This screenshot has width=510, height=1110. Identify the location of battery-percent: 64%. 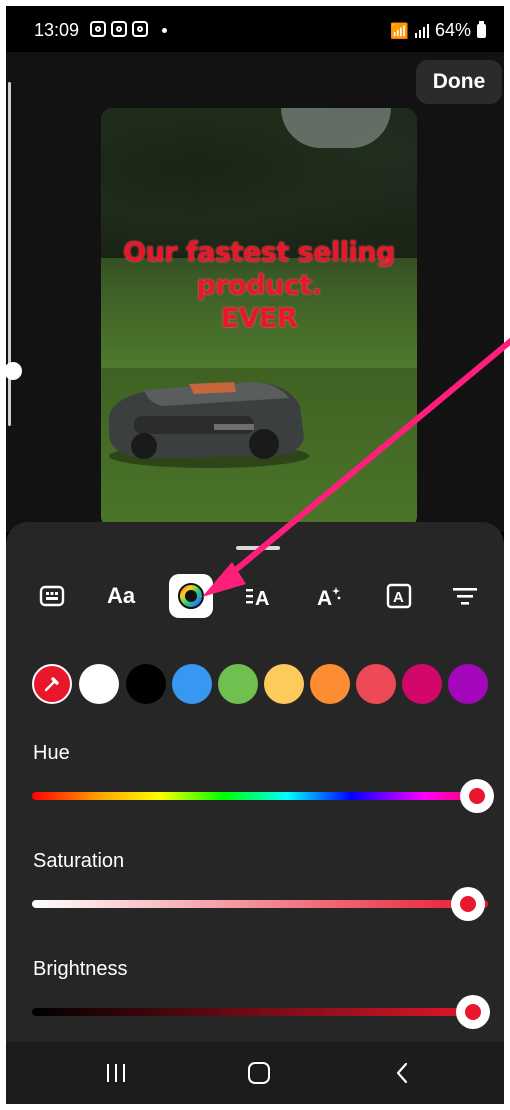
(452, 30).